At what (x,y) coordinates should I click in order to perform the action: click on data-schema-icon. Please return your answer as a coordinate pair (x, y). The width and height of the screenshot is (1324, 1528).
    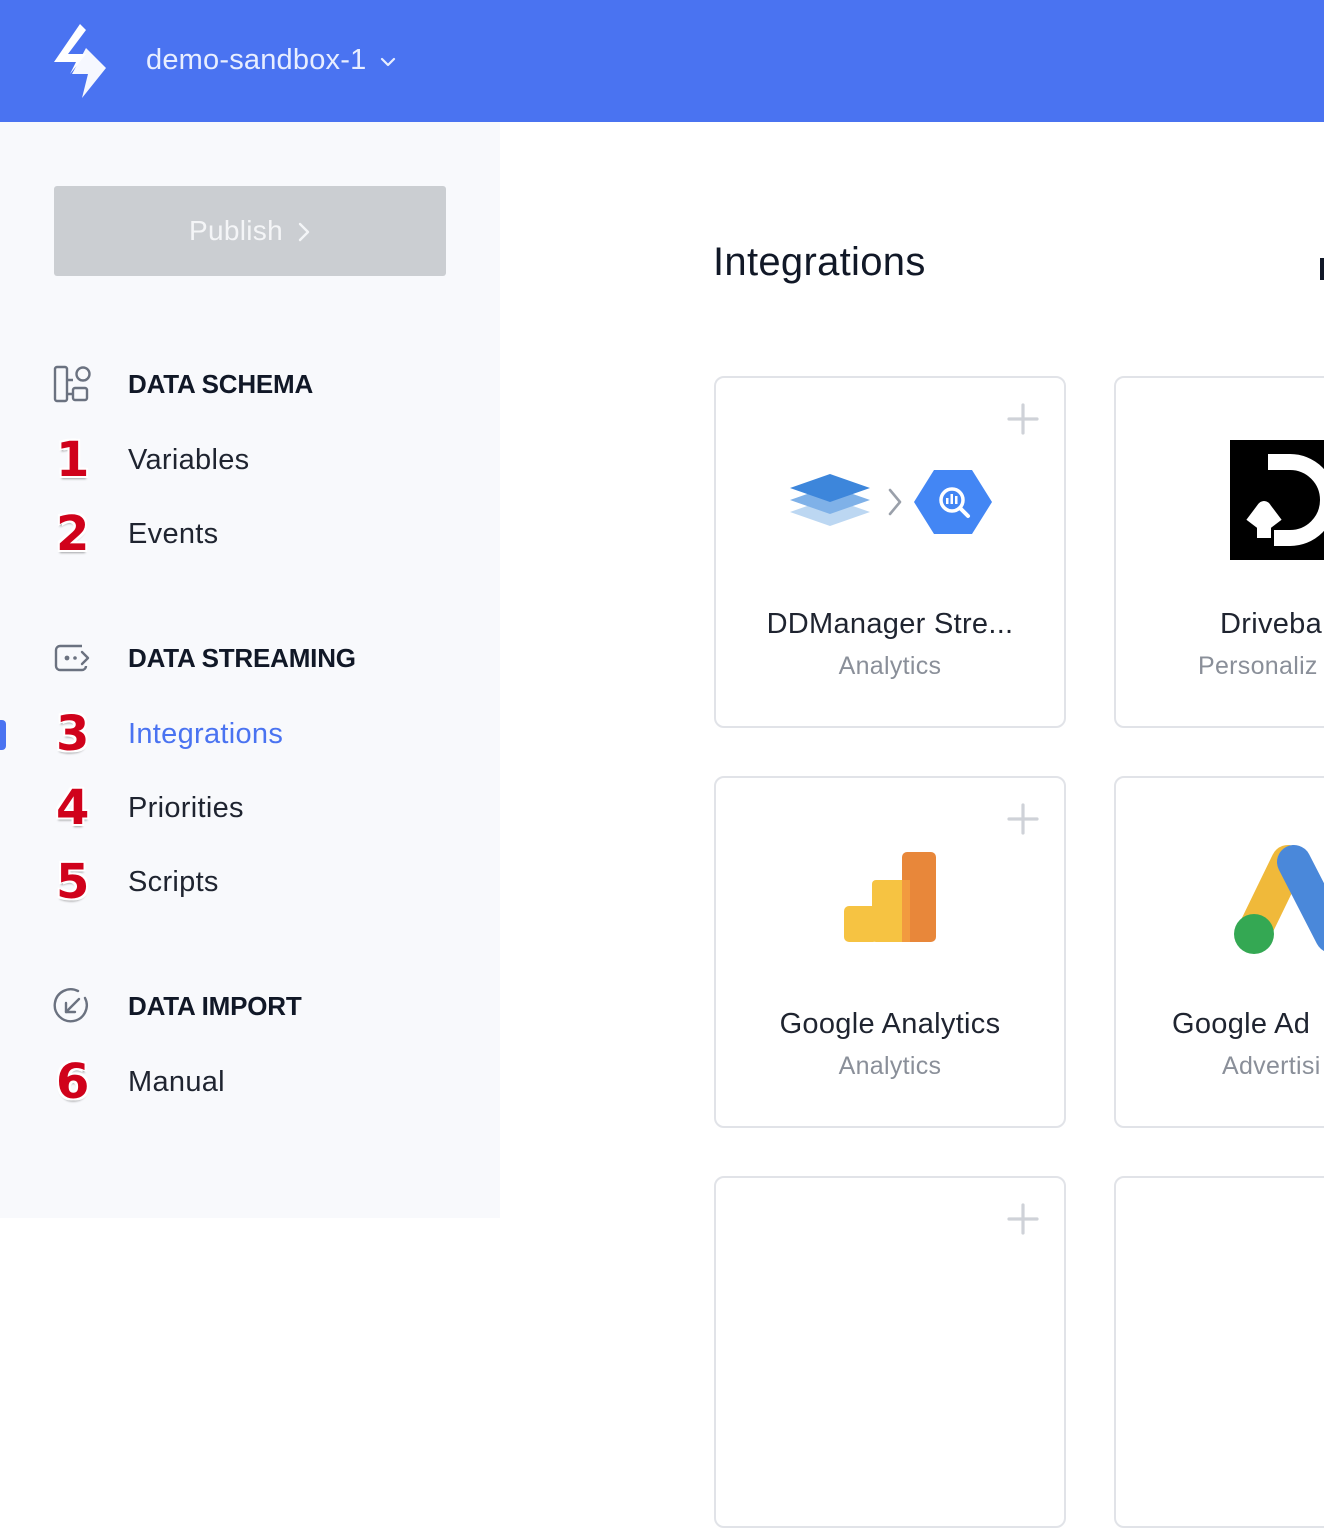
    Looking at the image, I should click on (72, 384).